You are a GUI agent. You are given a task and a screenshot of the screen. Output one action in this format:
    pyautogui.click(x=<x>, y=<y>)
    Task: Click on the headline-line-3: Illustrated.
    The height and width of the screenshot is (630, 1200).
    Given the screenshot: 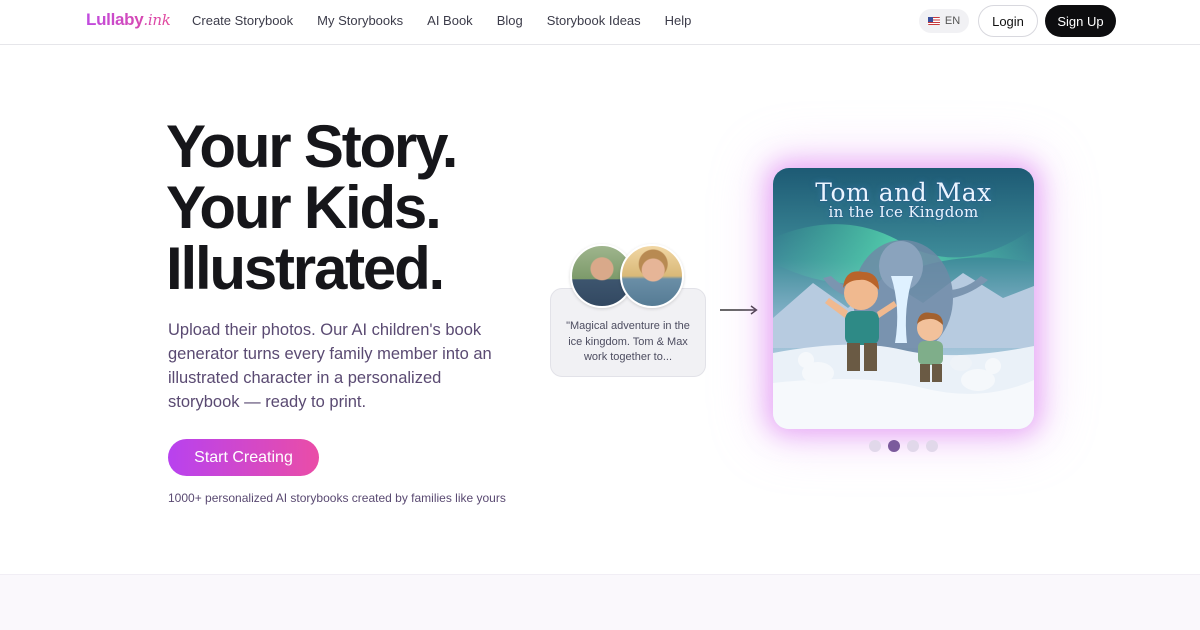 What is the action you would take?
    pyautogui.click(x=305, y=268)
    